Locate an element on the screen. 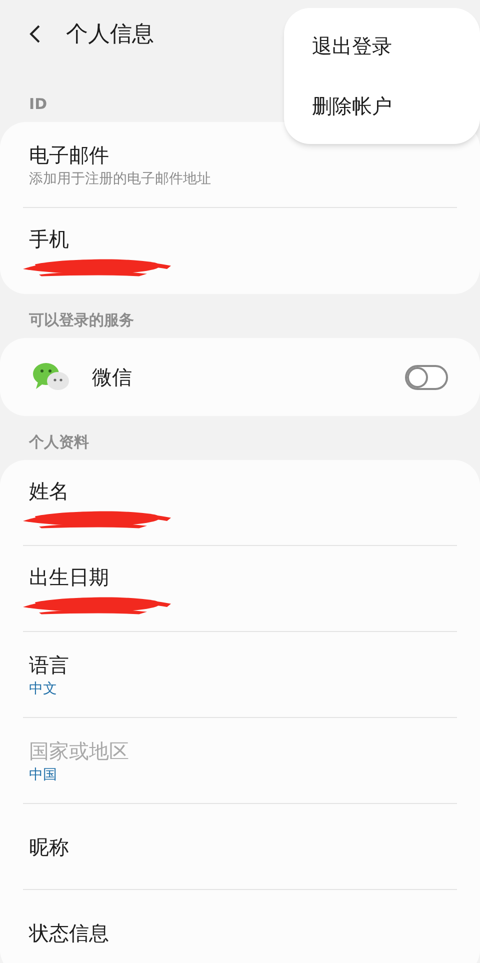 Image resolution: width=480 pixels, height=963 pixels. row-title: 手机 is located at coordinates (49, 239).